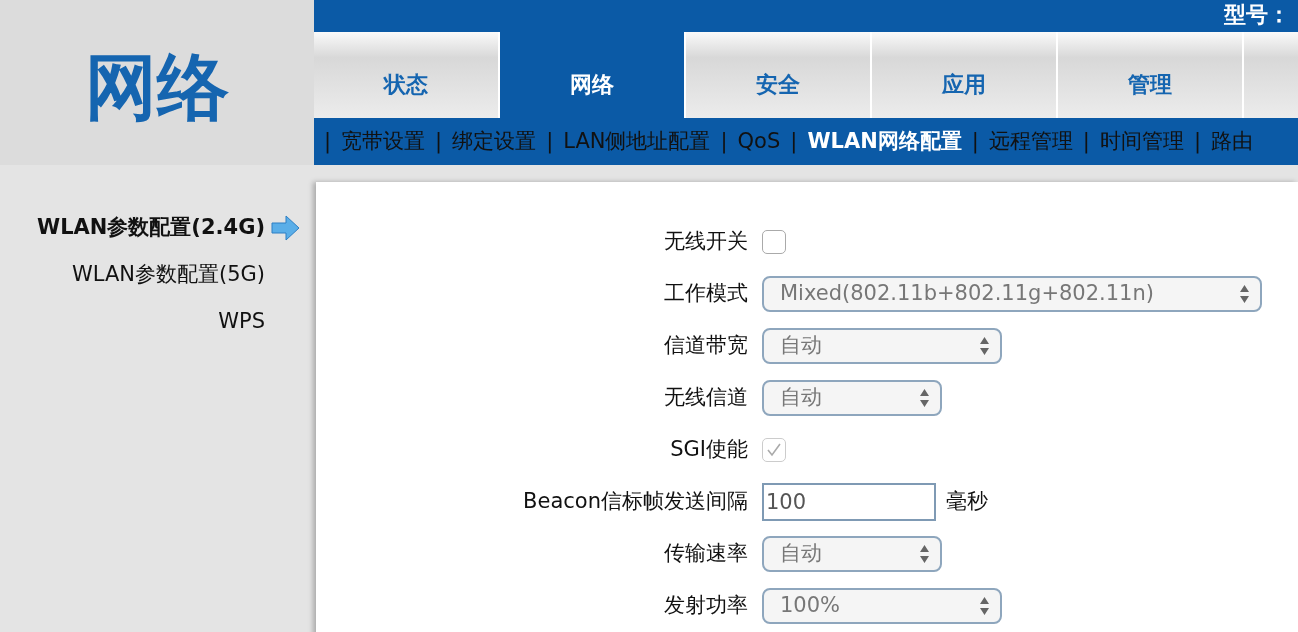 The height and width of the screenshot is (632, 1298). I want to click on subnav-link: QoS, so click(759, 141).